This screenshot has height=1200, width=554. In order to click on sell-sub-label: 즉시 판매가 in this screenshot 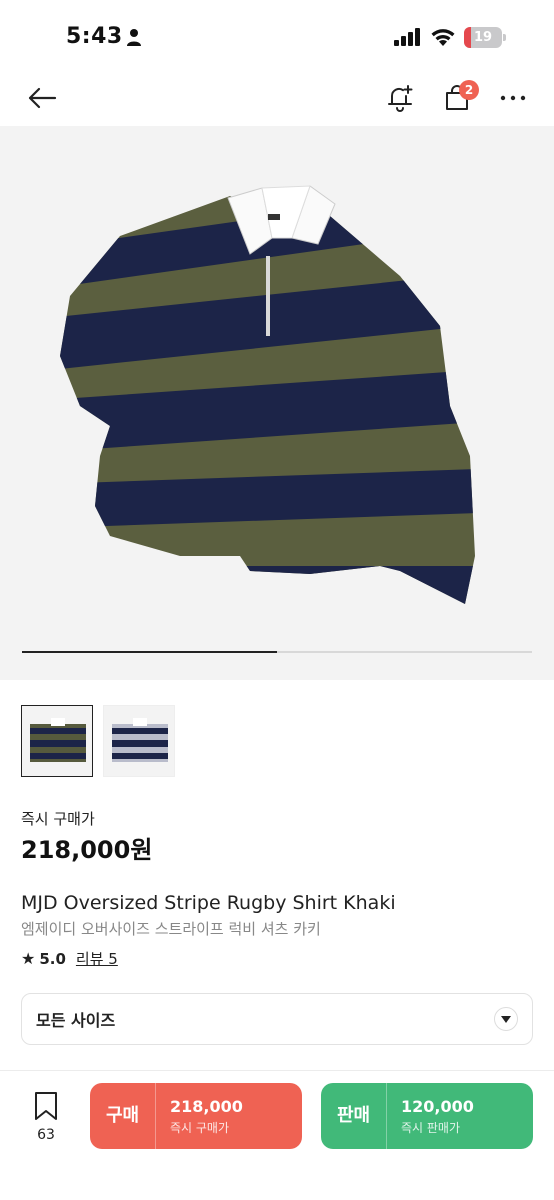, I will do `click(431, 1127)`.